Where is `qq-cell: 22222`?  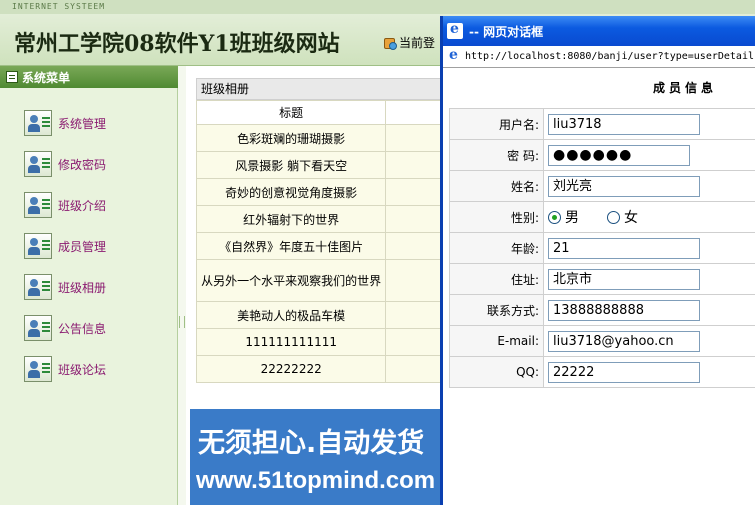 qq-cell: 22222 is located at coordinates (649, 372).